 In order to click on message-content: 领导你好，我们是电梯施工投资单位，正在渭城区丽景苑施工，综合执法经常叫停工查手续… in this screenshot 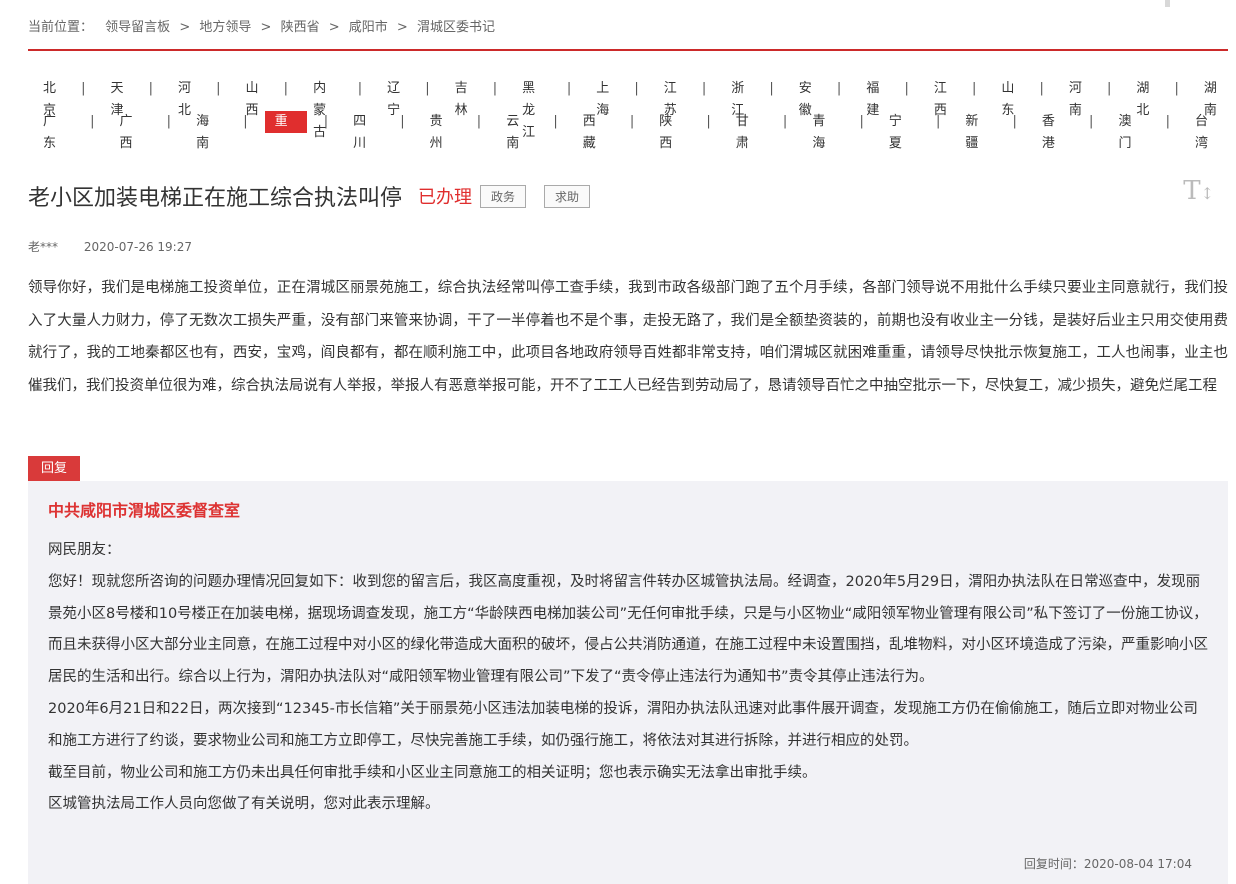, I will do `click(628, 337)`.